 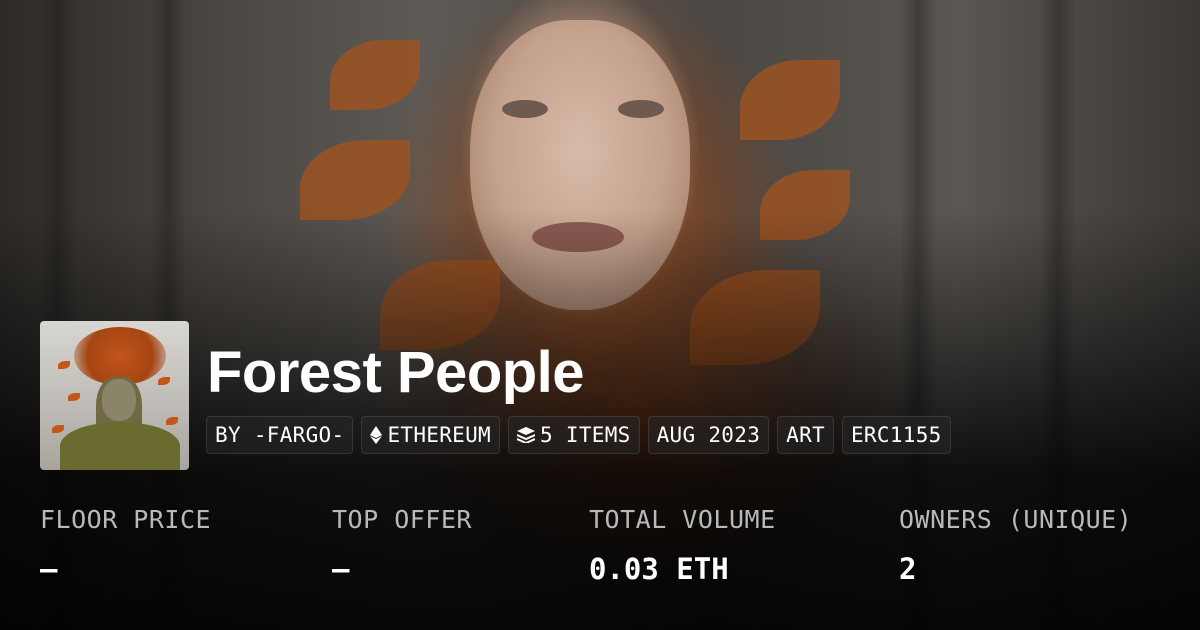 What do you see at coordinates (908, 569) in the screenshot?
I see `stat-value: 2` at bounding box center [908, 569].